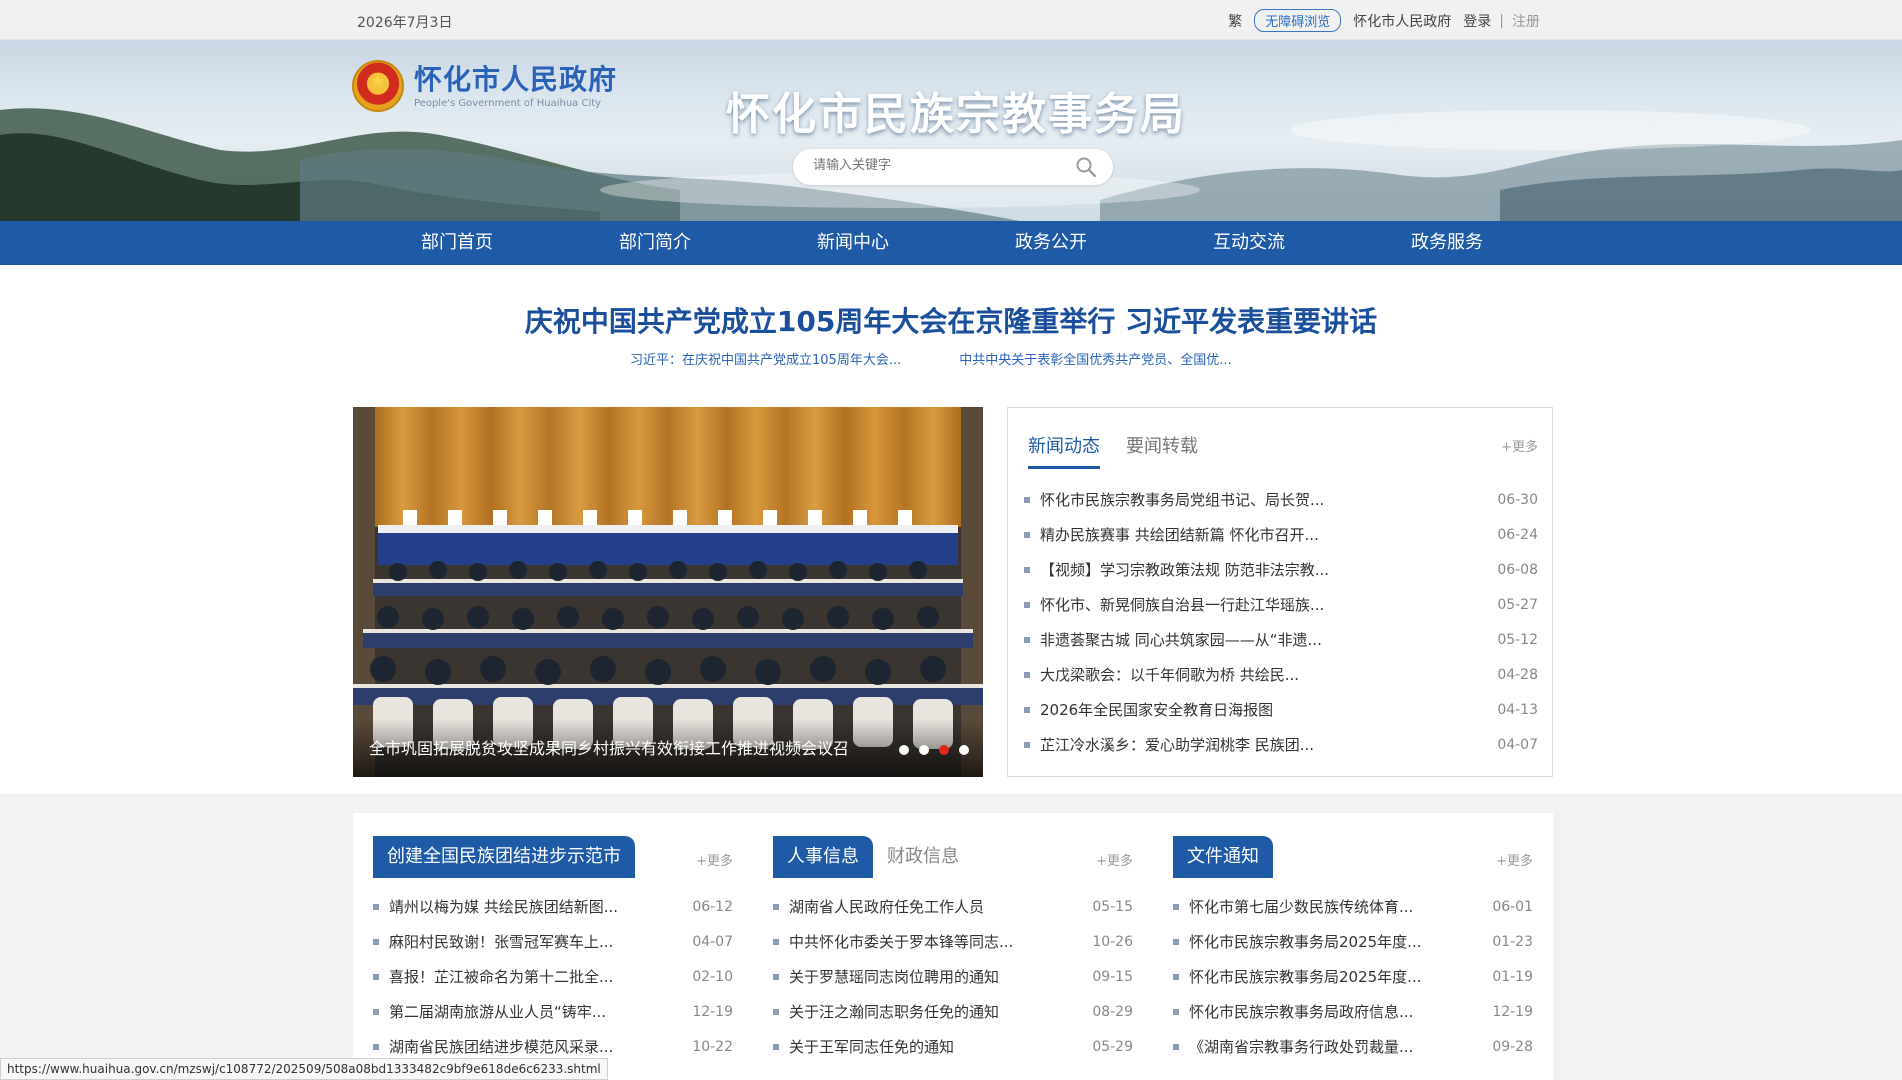 Image resolution: width=1902 pixels, height=1080 pixels. I want to click on top-bar: 2026年7月3日 繁 无障碍浏览 怀化市人民政府 登录 | 注册, so click(951, 20).